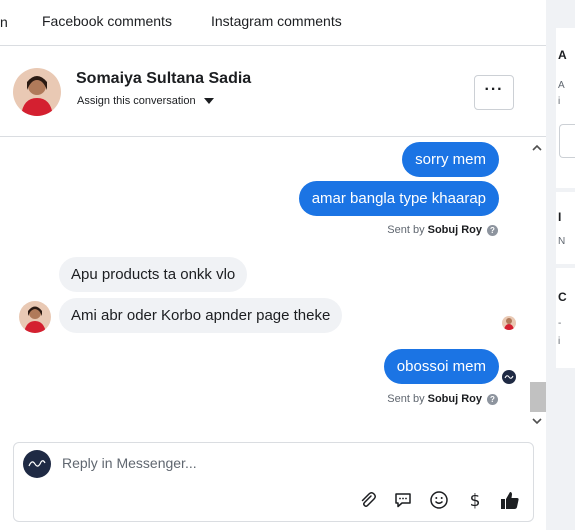  Describe the element at coordinates (368, 500) in the screenshot. I see `paperclip-icon` at that location.